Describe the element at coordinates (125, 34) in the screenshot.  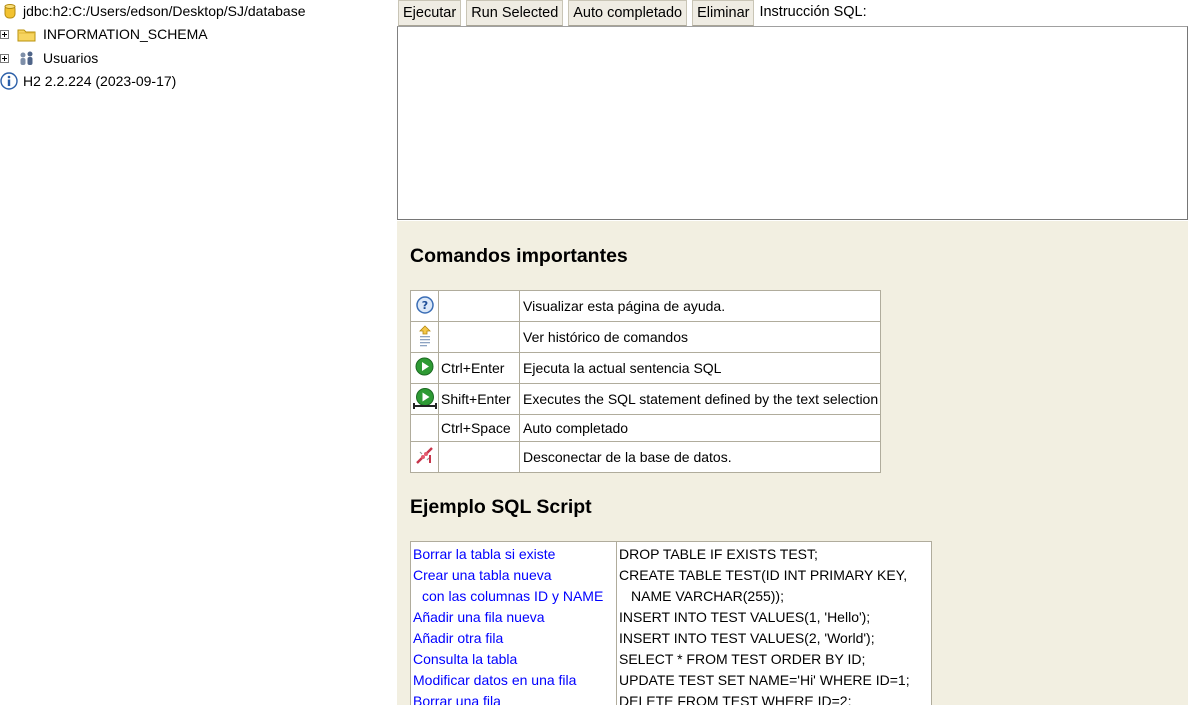
I see `schema-label: INFORMATION_SCHEMA` at that location.